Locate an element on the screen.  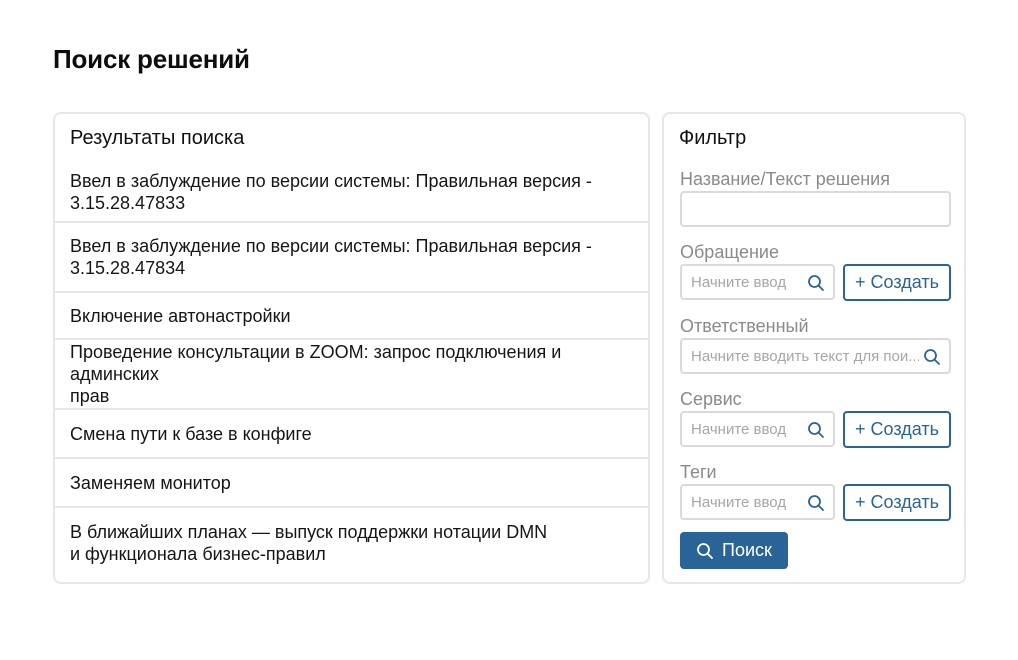
request-field-wrapper is located at coordinates (757, 282).